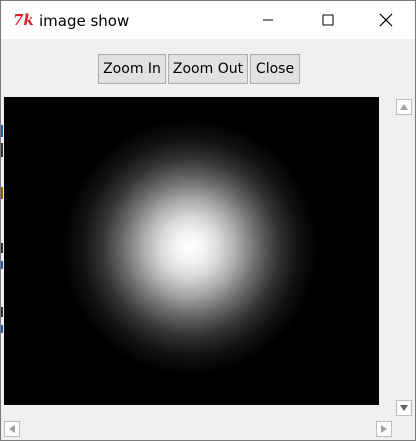 This screenshot has height=441, width=416. I want to click on arrow-right-icon, so click(384, 429).